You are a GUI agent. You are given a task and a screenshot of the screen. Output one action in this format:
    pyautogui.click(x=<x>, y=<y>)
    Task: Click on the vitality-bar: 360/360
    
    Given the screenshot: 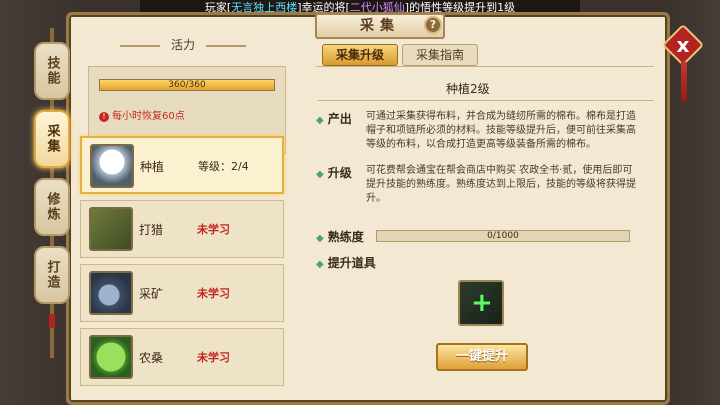 What is the action you would take?
    pyautogui.click(x=187, y=85)
    